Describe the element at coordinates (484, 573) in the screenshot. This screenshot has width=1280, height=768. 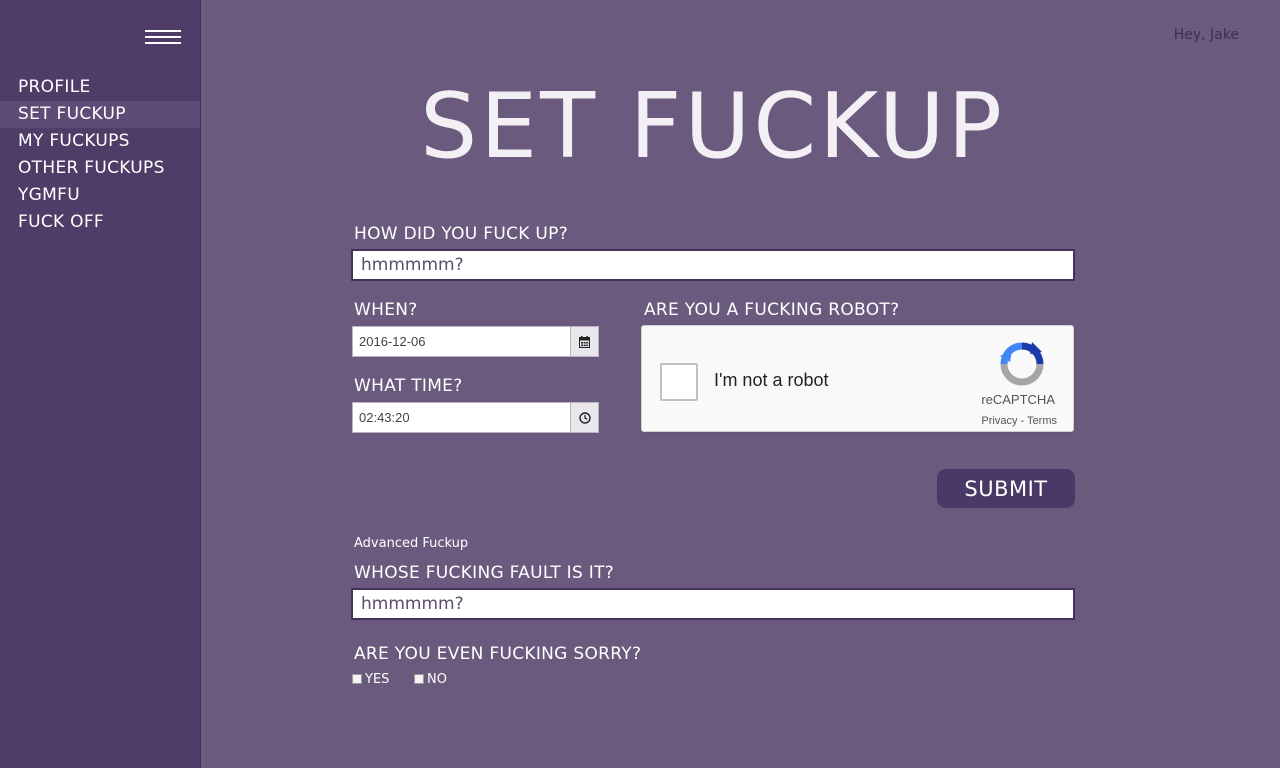
I see `fault-label: WHOSE FUCKING FAULT IS IT?` at that location.